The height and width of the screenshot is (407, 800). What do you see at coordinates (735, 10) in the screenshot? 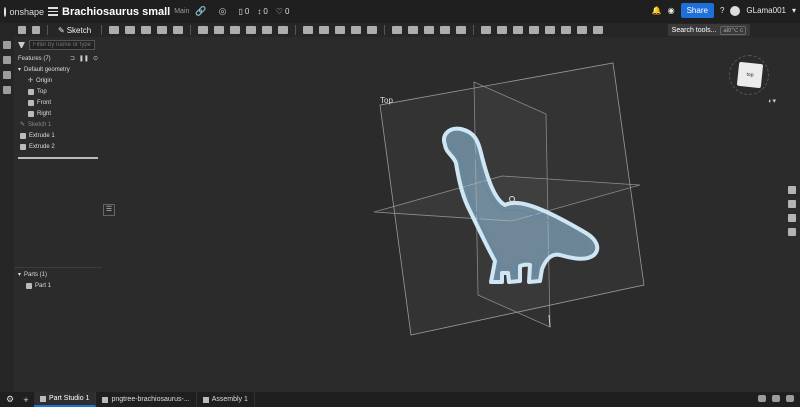
I see `avatar` at bounding box center [735, 10].